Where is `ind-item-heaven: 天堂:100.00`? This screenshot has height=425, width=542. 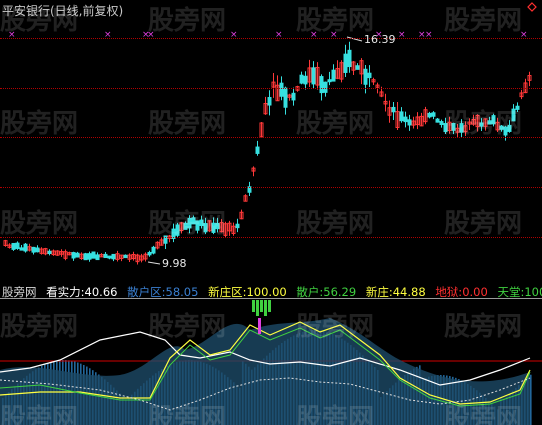 ind-item-heaven: 天堂:100.00 is located at coordinates (519, 292).